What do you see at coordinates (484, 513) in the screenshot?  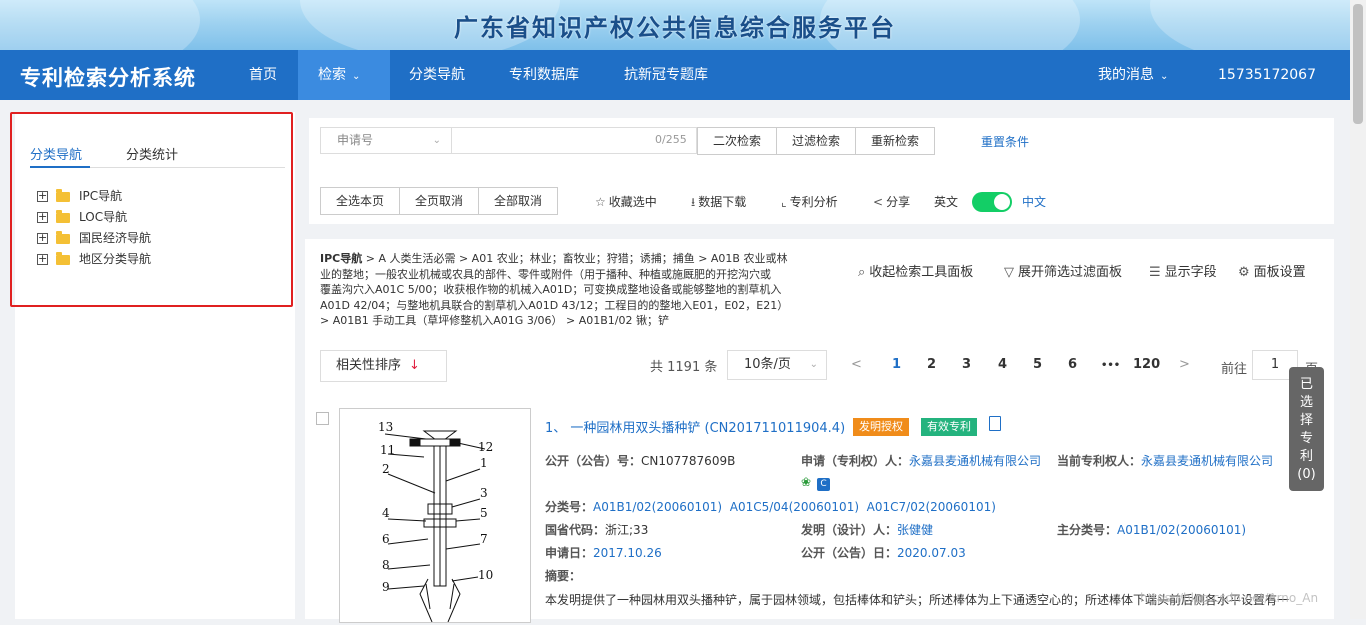 I see `figure-label: 5` at bounding box center [484, 513].